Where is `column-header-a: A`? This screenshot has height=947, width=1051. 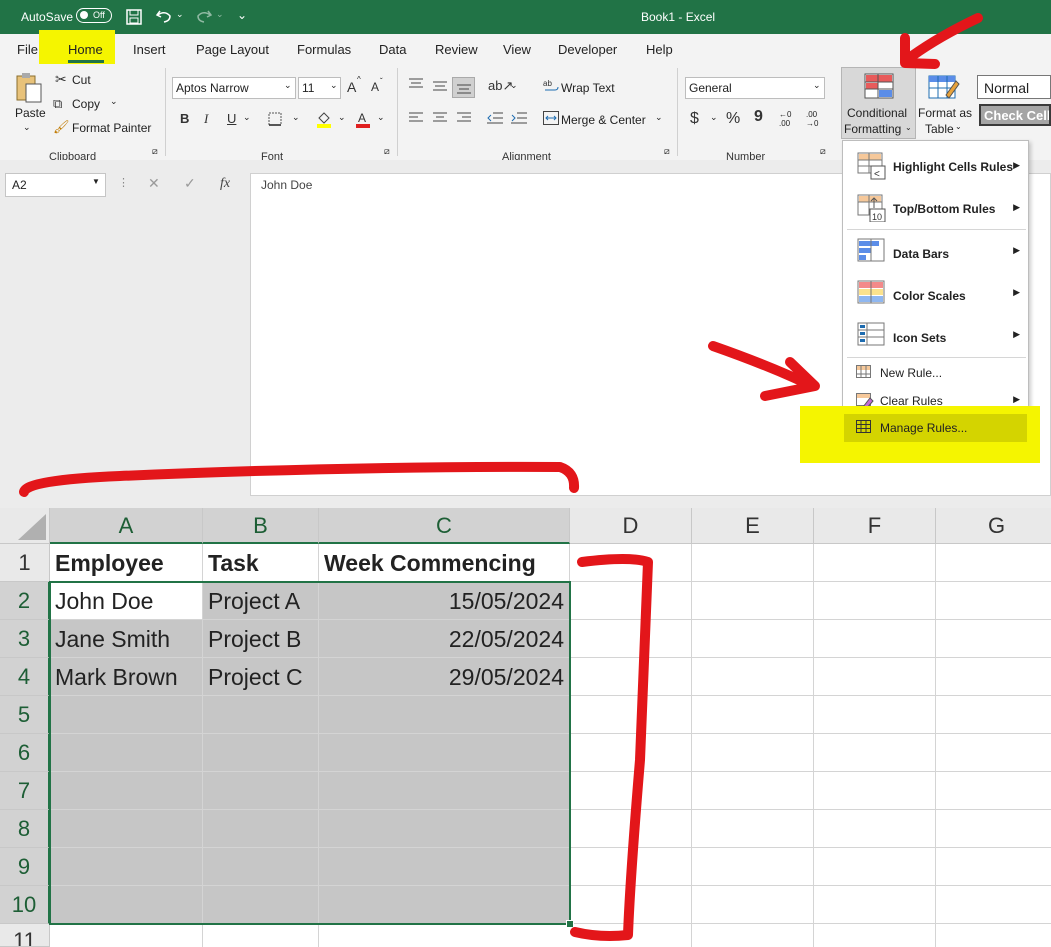 column-header-a: A is located at coordinates (126, 526).